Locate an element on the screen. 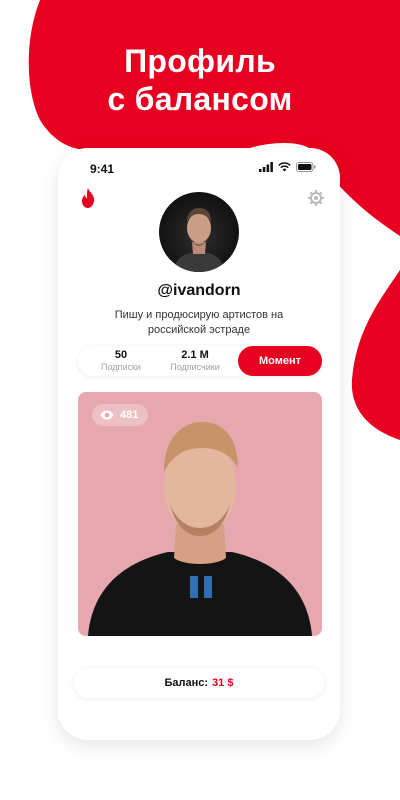 The height and width of the screenshot is (800, 400). avatar is located at coordinates (199, 232).